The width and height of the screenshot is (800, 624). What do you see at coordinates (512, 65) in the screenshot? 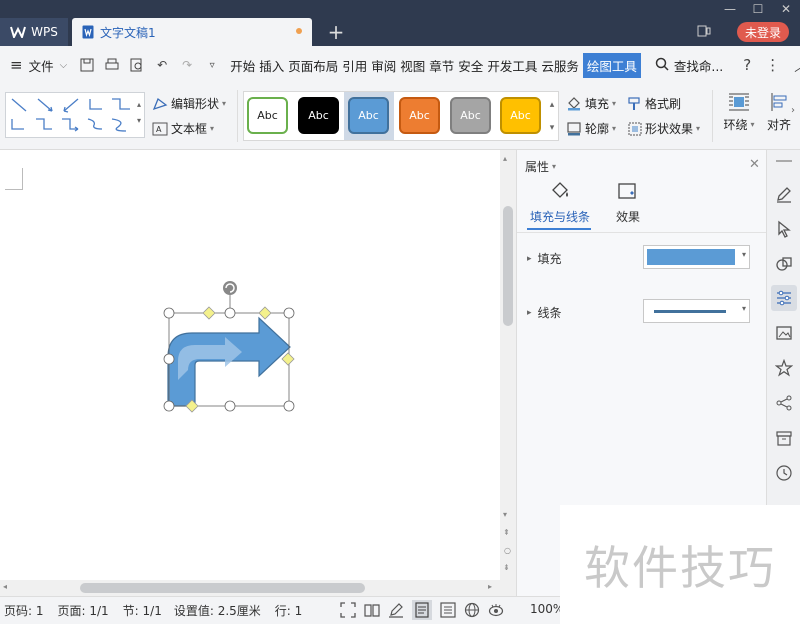
I see `tab-developer: 开发工具` at bounding box center [512, 65].